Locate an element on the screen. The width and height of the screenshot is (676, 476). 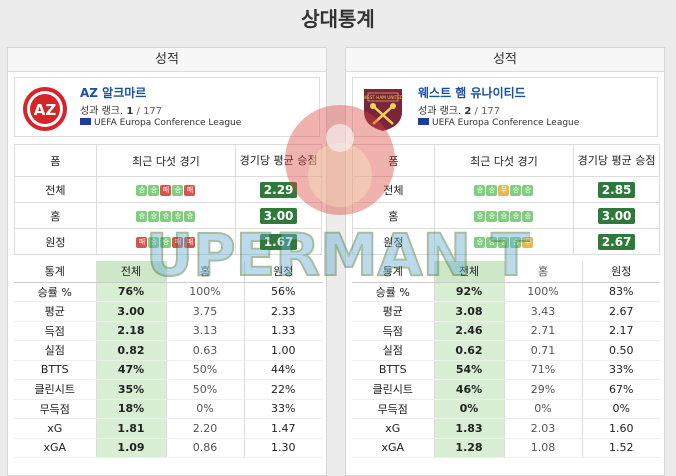
stats-cell-all: 0.82 is located at coordinates (130, 350).